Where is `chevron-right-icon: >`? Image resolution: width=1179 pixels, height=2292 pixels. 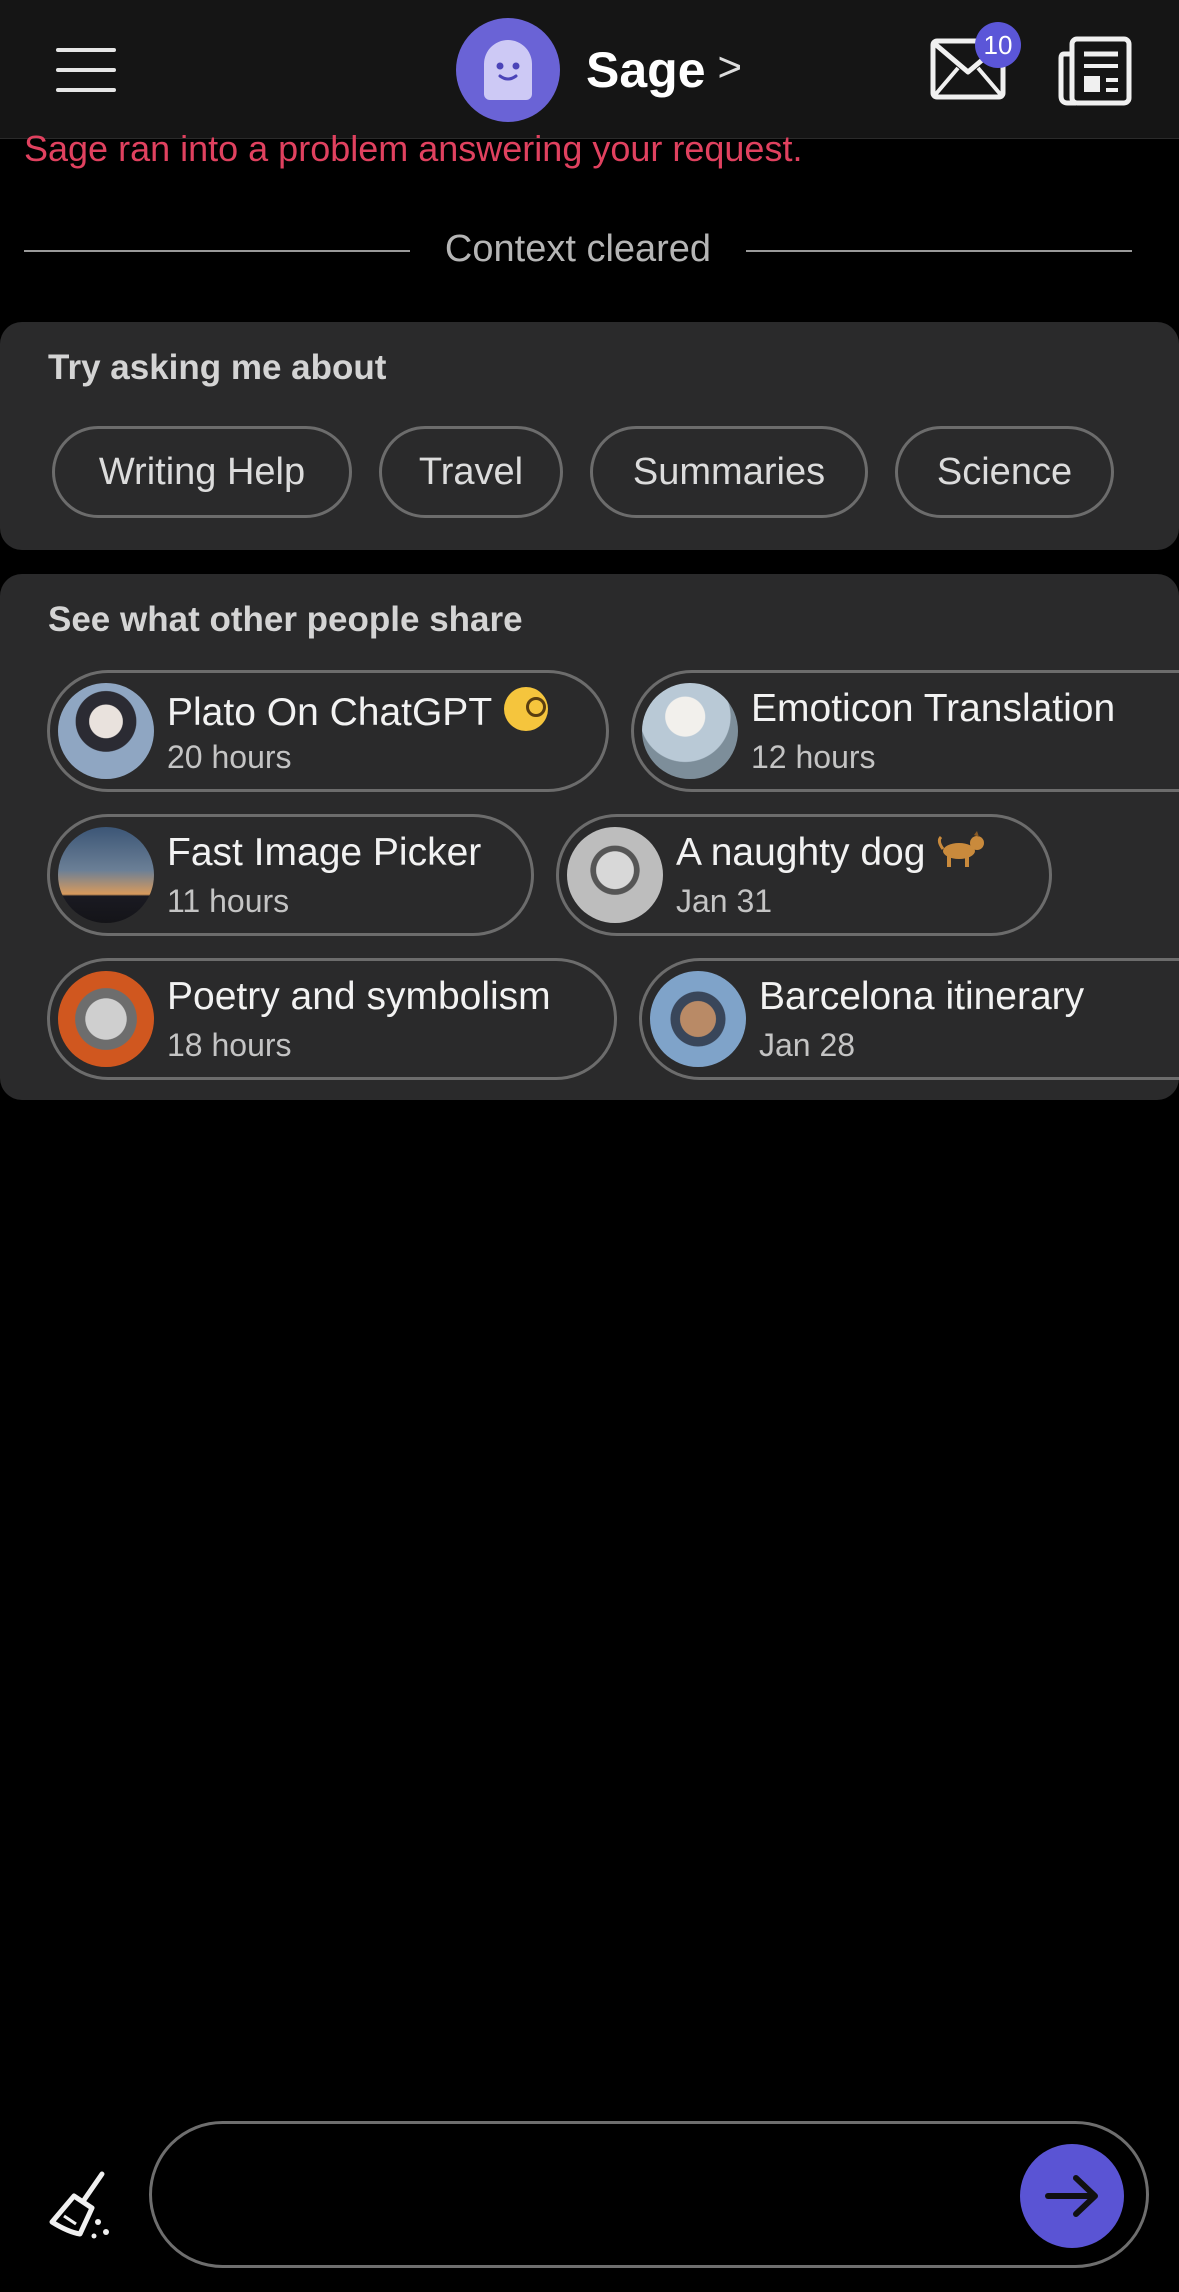 chevron-right-icon: > is located at coordinates (730, 66).